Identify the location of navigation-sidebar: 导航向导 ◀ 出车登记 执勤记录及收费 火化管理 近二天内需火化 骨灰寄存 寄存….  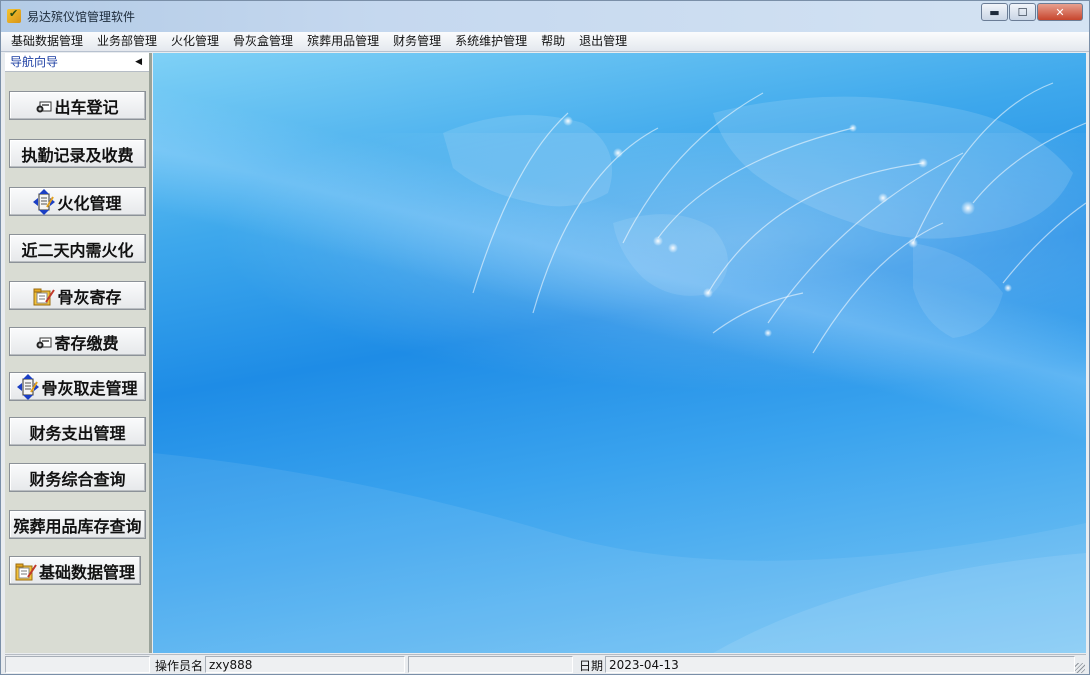
(78, 353).